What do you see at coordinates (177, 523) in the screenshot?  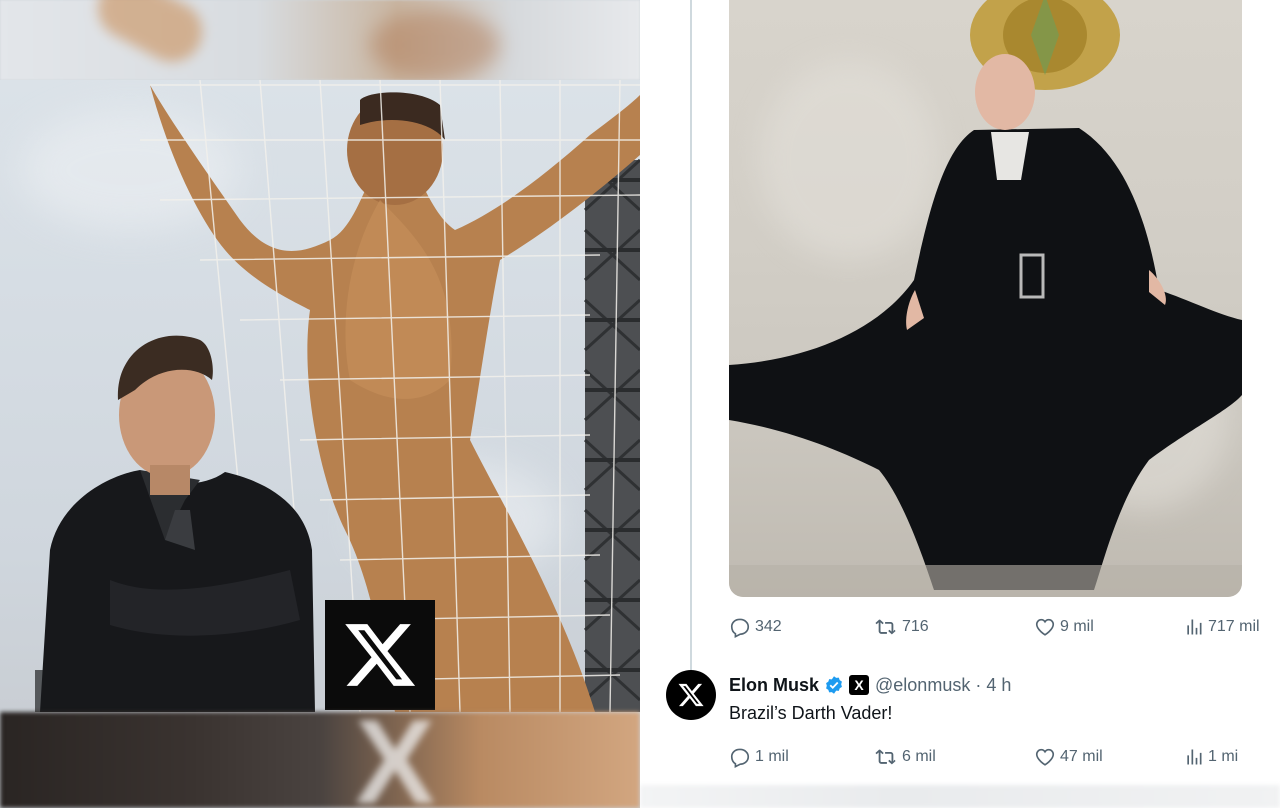 I see `man-in-suit` at bounding box center [177, 523].